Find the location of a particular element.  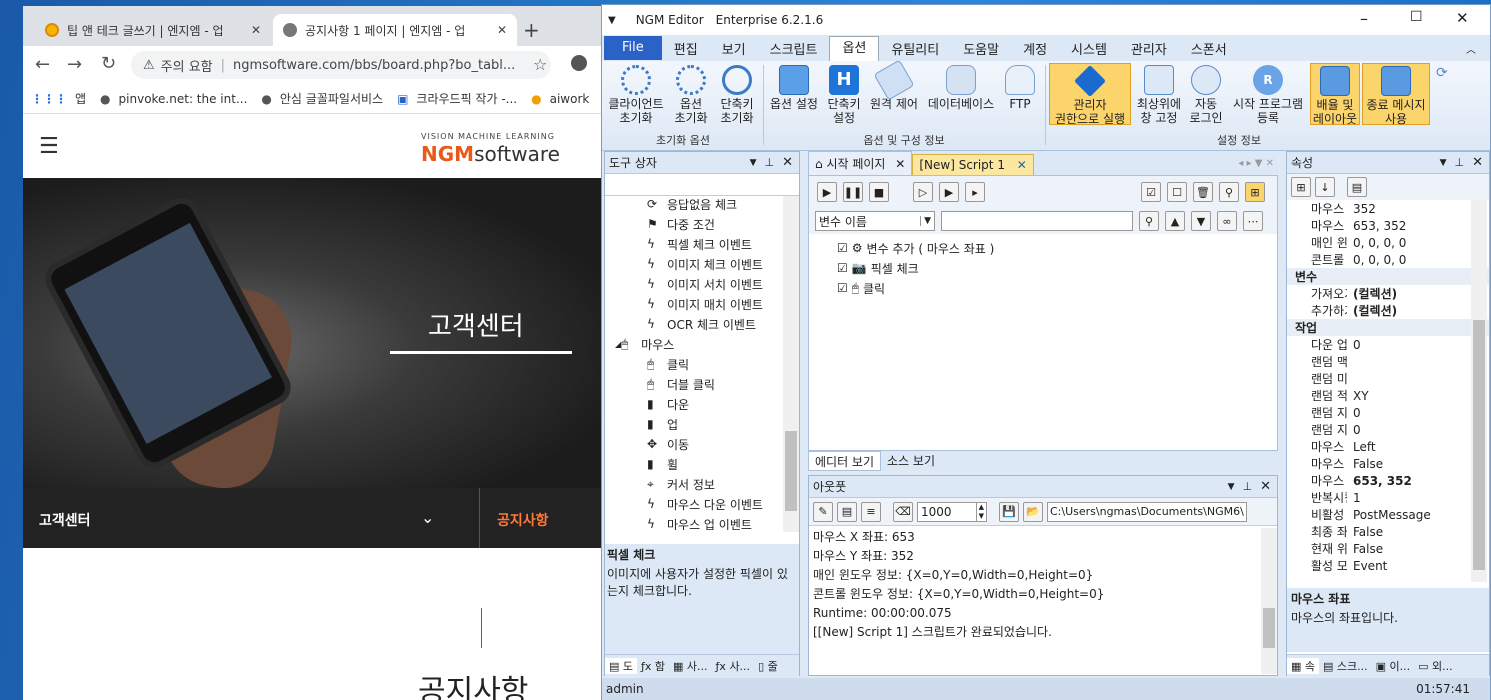

run-selected-icon: ▶ is located at coordinates (949, 192).